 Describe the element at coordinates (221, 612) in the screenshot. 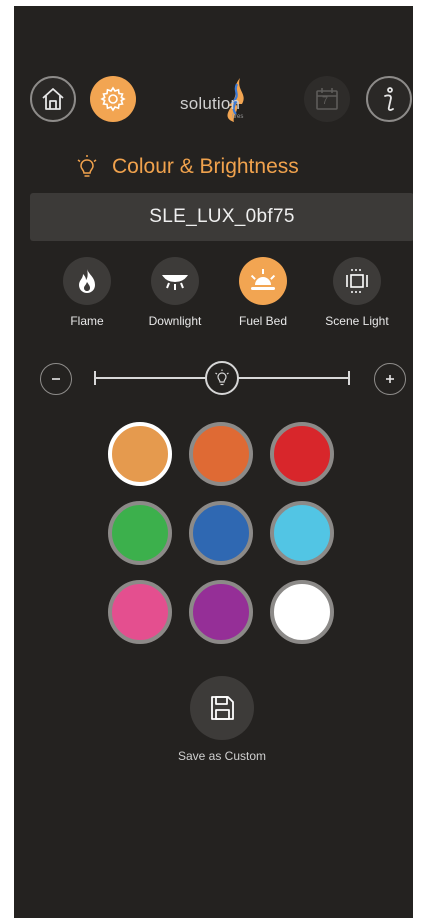

I see `colour-swatch-purple` at that location.